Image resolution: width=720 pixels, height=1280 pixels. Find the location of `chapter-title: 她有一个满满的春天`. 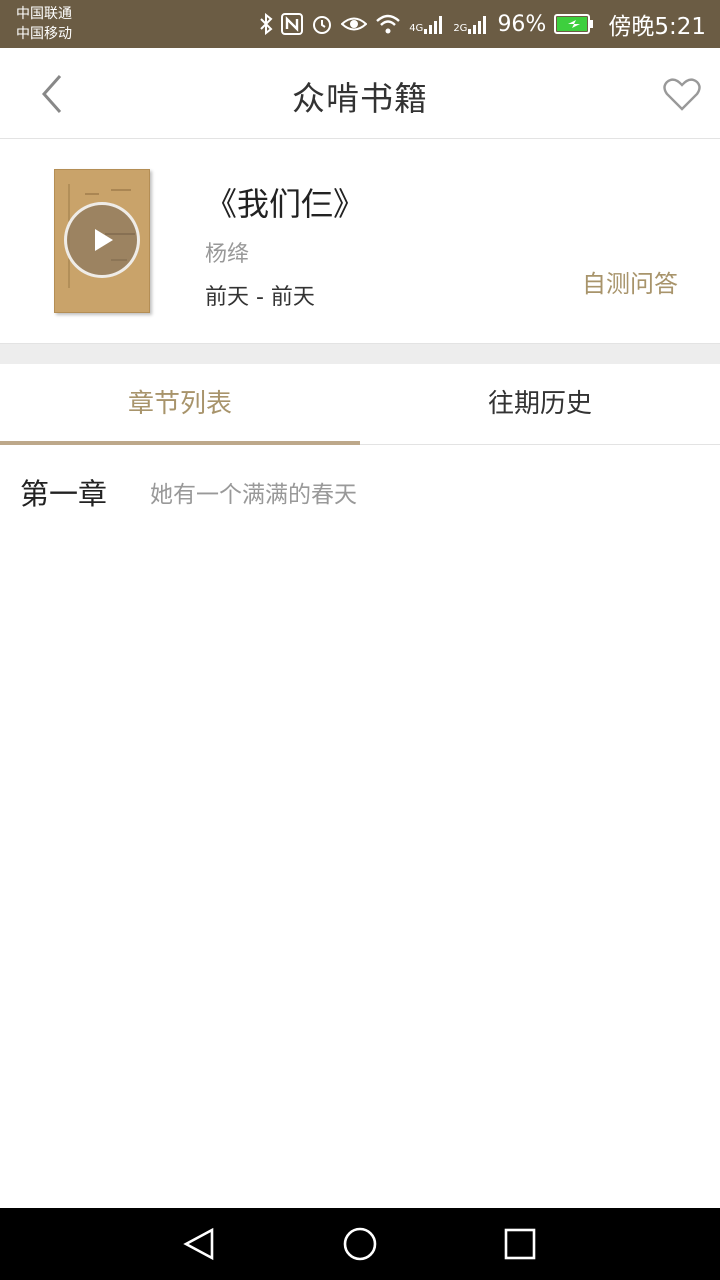

chapter-title: 她有一个满满的春天 is located at coordinates (253, 495).